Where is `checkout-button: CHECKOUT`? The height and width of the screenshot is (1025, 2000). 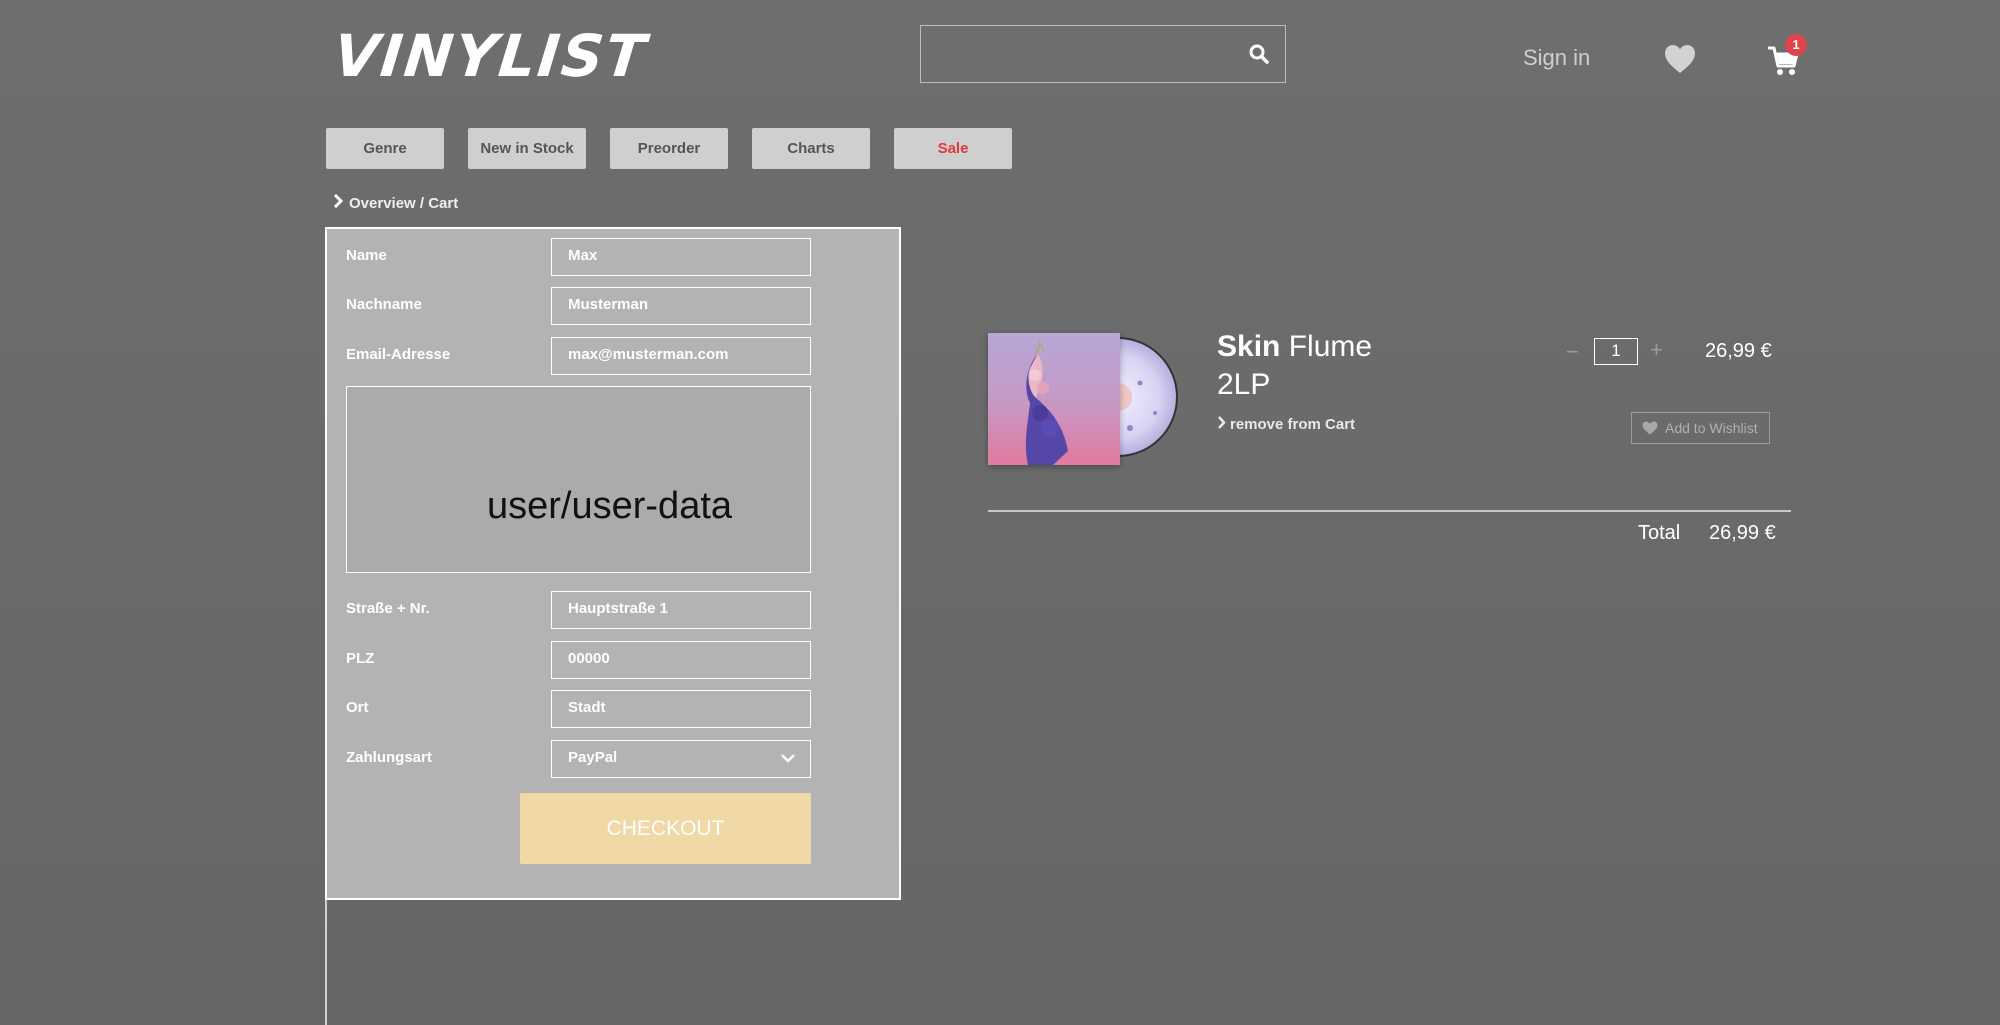
checkout-button: CHECKOUT is located at coordinates (665, 828).